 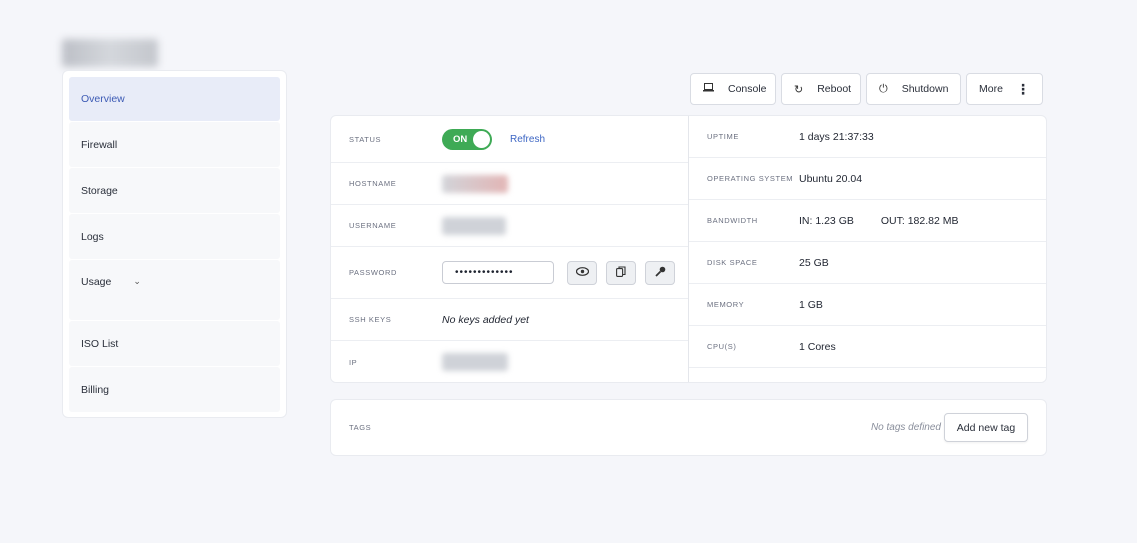 I want to click on cpu-label: CPU(S), so click(x=722, y=346).